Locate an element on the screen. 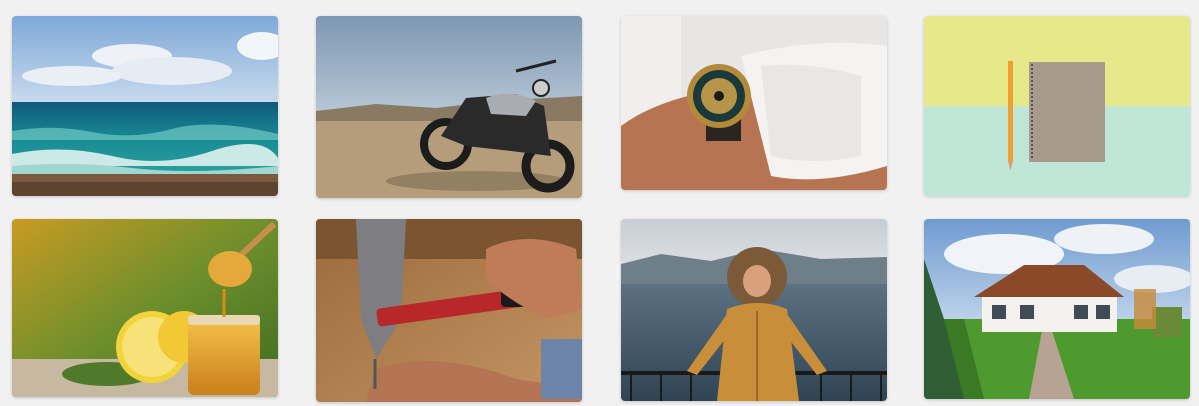  wristwatch-photo is located at coordinates (754, 103).